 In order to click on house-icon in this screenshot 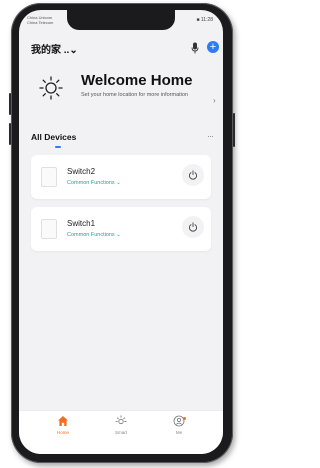, I will do `click(63, 421)`.